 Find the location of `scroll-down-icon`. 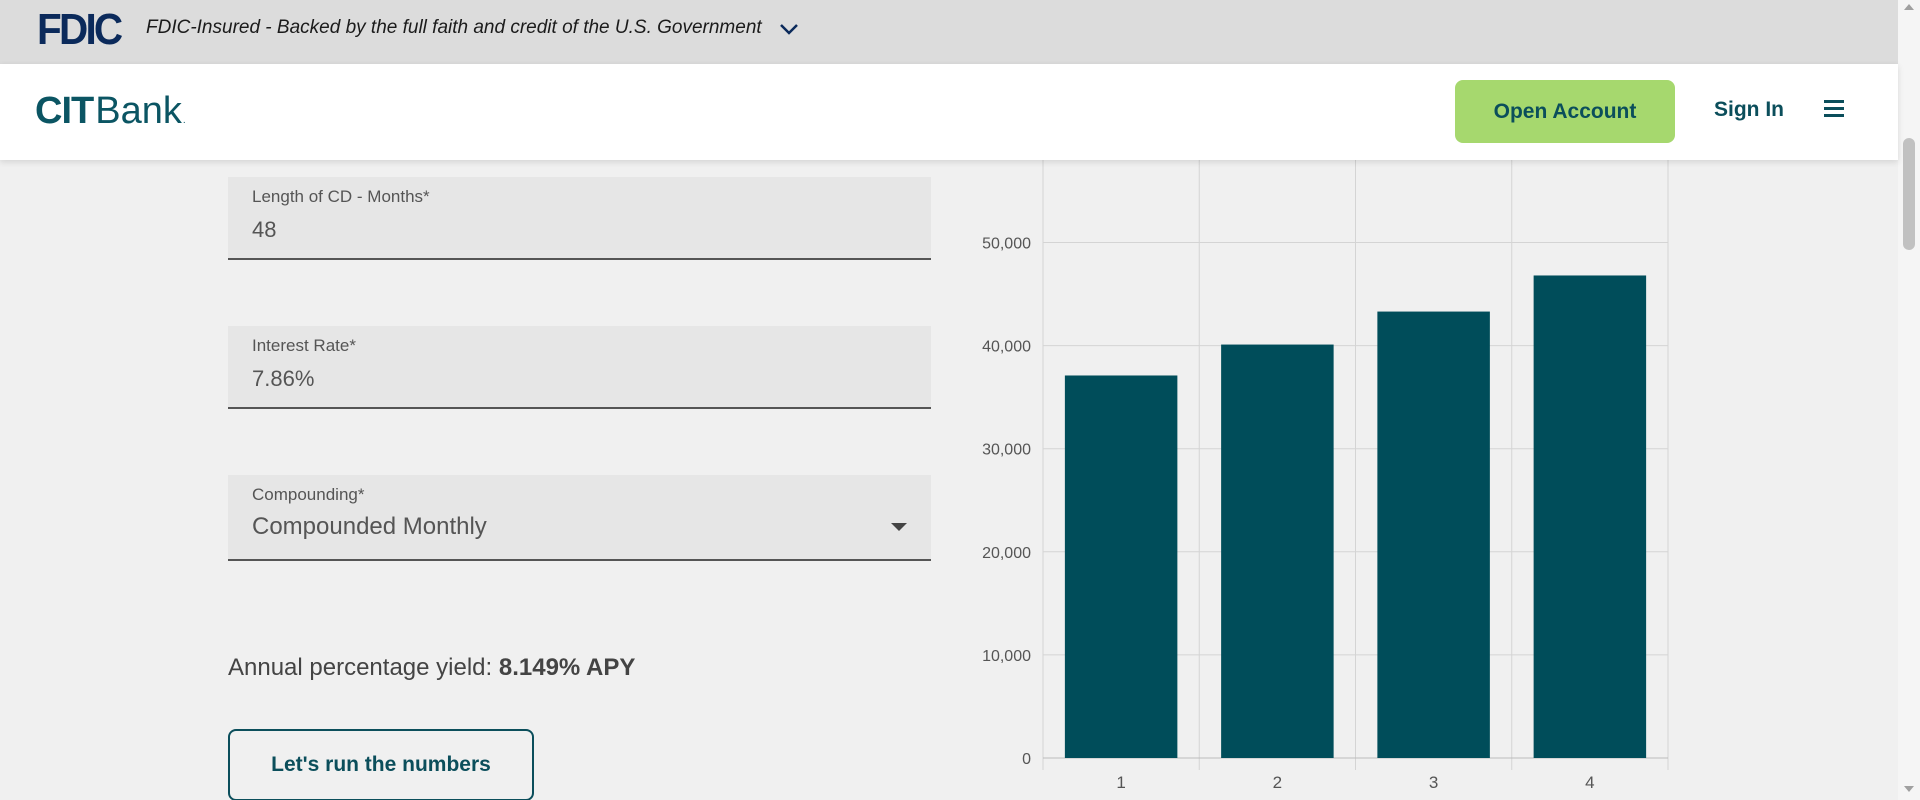

scroll-down-icon is located at coordinates (1909, 789).